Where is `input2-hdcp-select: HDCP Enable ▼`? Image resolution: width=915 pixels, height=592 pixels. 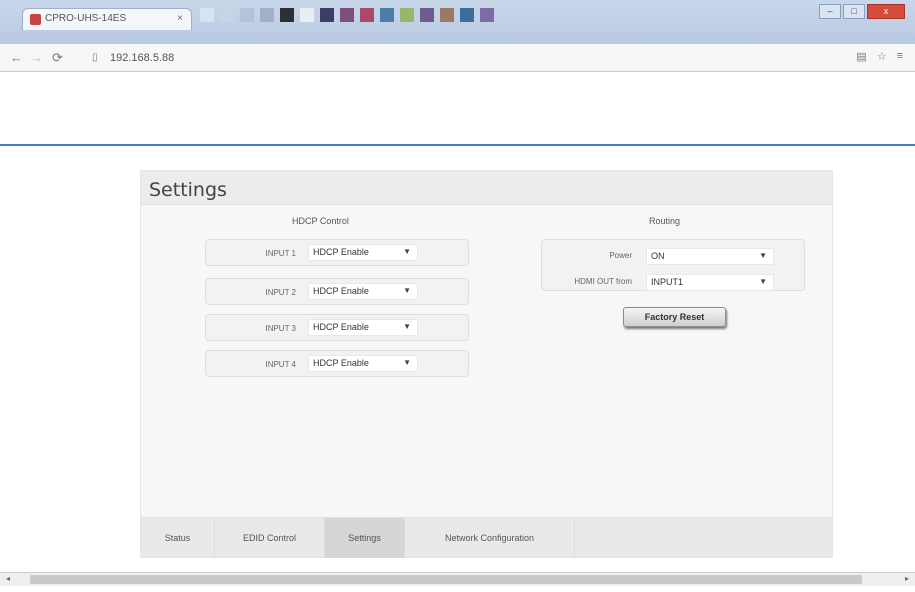 input2-hdcp-select: HDCP Enable ▼ is located at coordinates (363, 291).